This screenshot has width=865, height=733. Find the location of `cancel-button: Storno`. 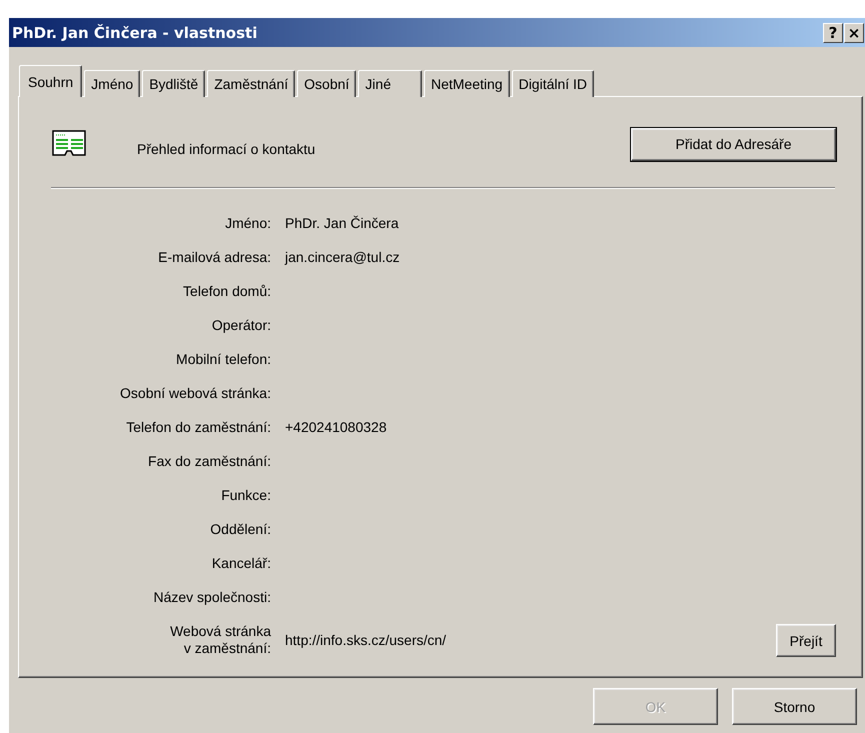

cancel-button: Storno is located at coordinates (794, 706).